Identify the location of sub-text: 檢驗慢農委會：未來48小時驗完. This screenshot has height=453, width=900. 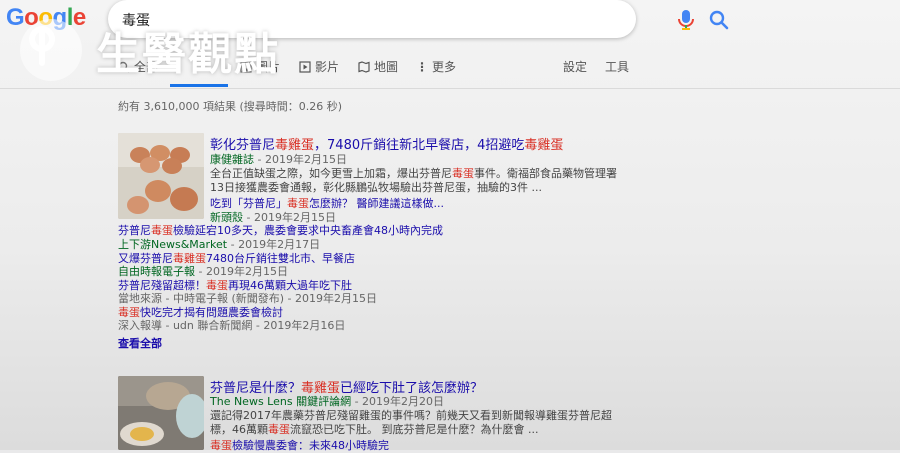
(310, 445).